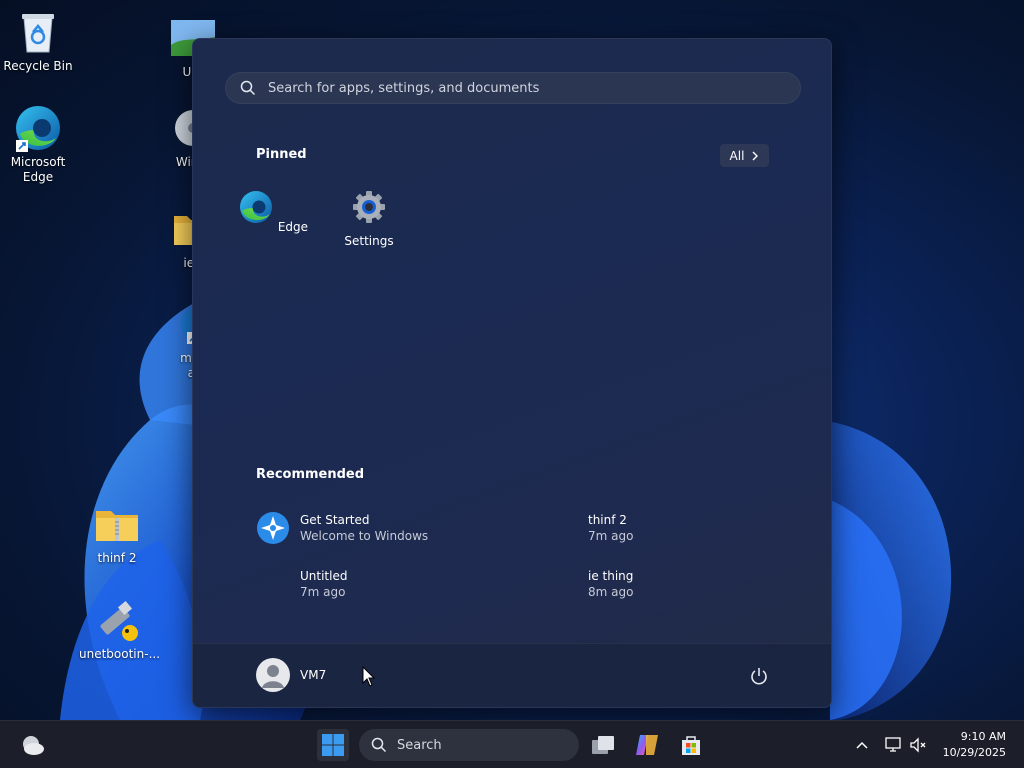 Image resolution: width=1024 pixels, height=768 pixels. Describe the element at coordinates (759, 676) in the screenshot. I see `power-icon` at that location.